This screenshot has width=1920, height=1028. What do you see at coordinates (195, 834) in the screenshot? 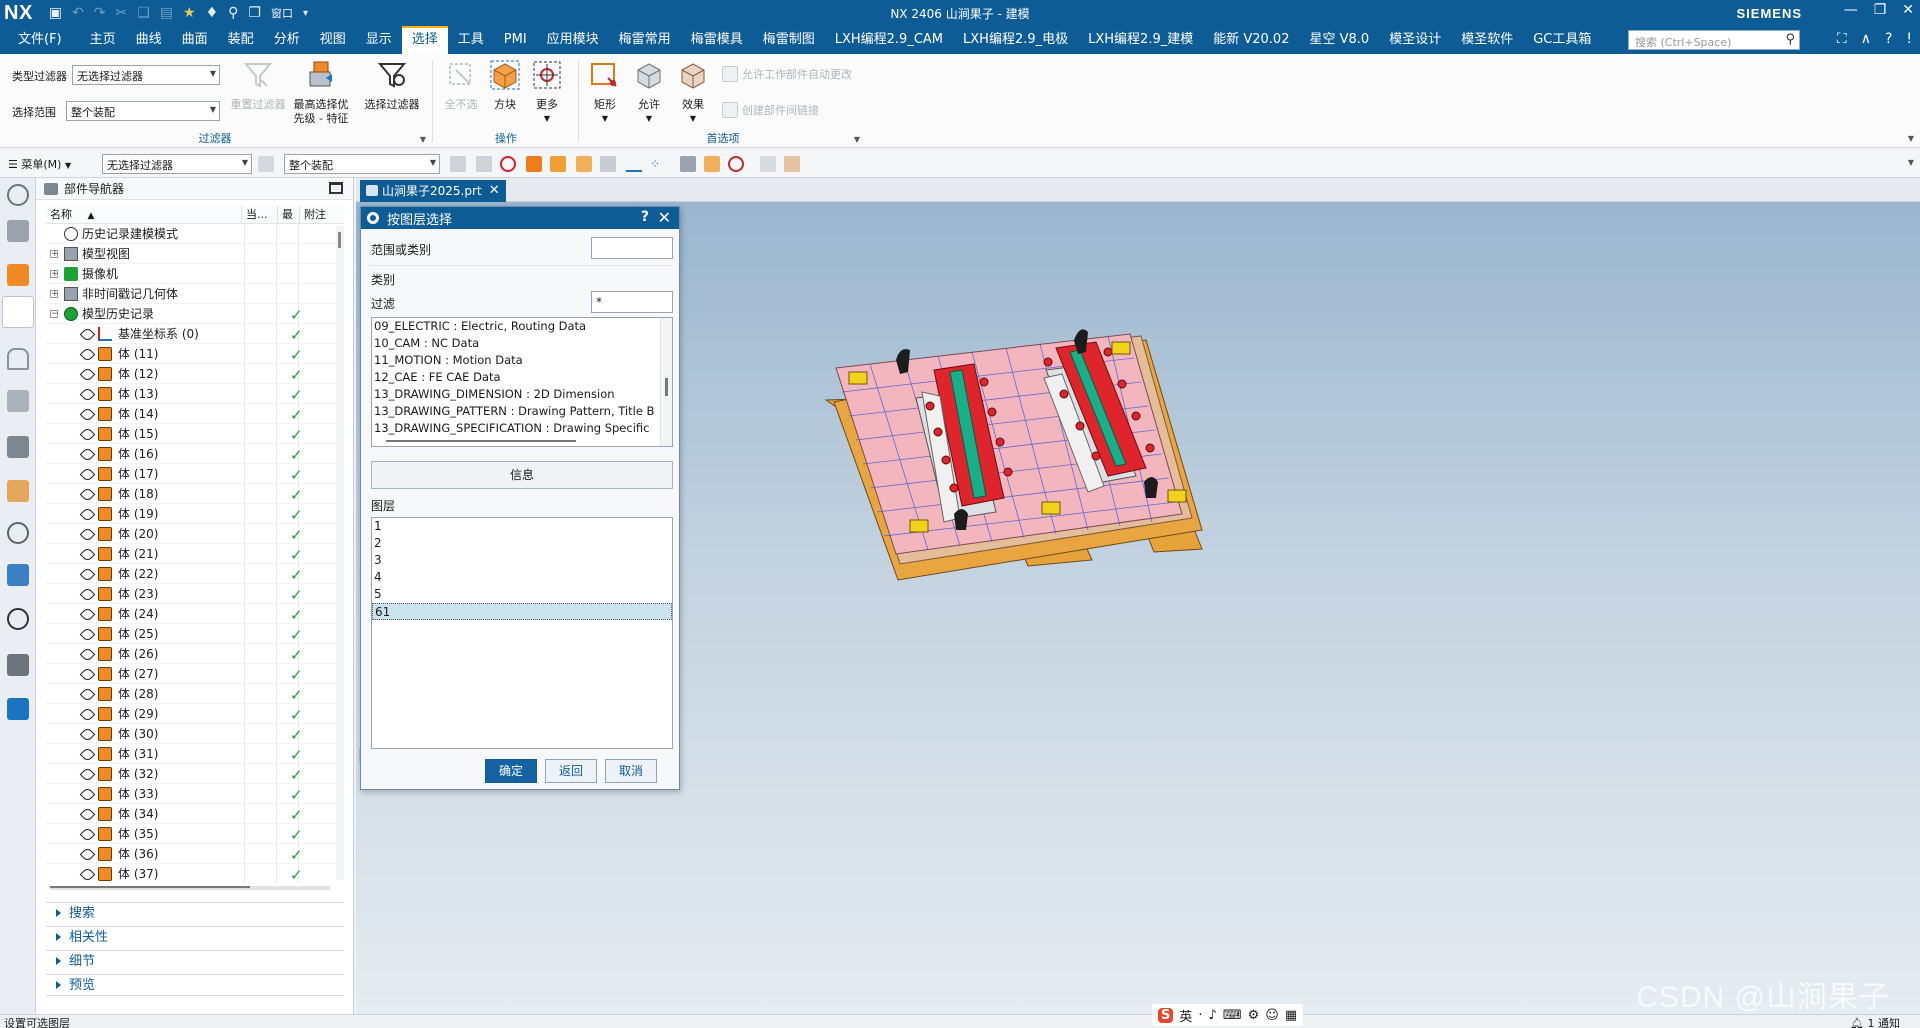
I see `tree-node: 体 (35) ✓` at bounding box center [195, 834].